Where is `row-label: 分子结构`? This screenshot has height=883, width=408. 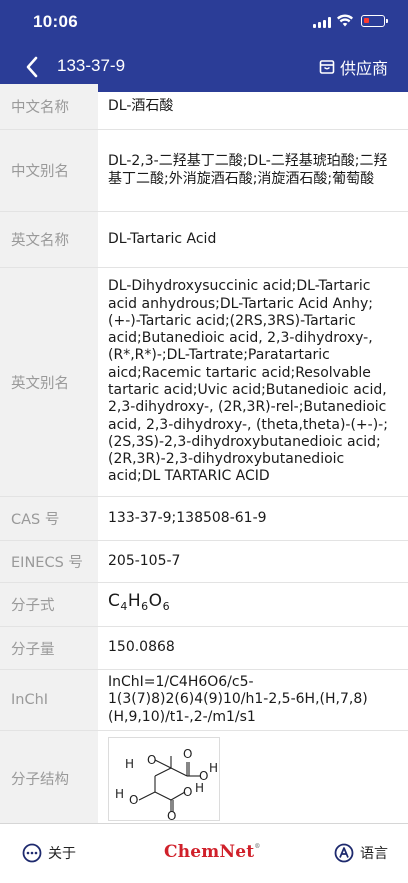 row-label: 分子结构 is located at coordinates (49, 778).